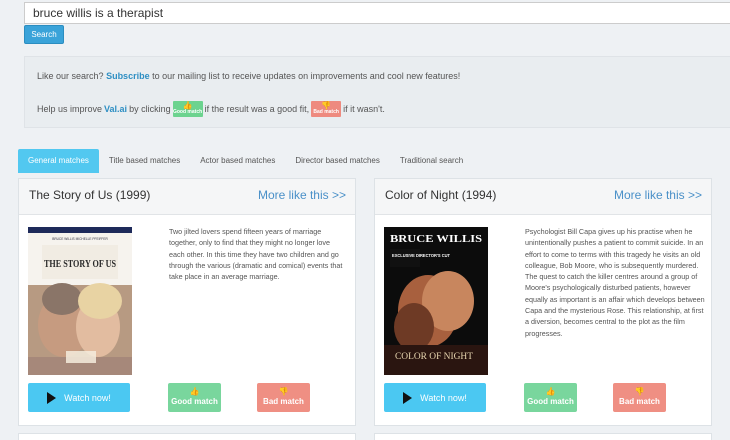 Image resolution: width=730 pixels, height=440 pixels. I want to click on poster-badge: EXCLUSIVE DIRECTOR'S CUT, so click(421, 255).